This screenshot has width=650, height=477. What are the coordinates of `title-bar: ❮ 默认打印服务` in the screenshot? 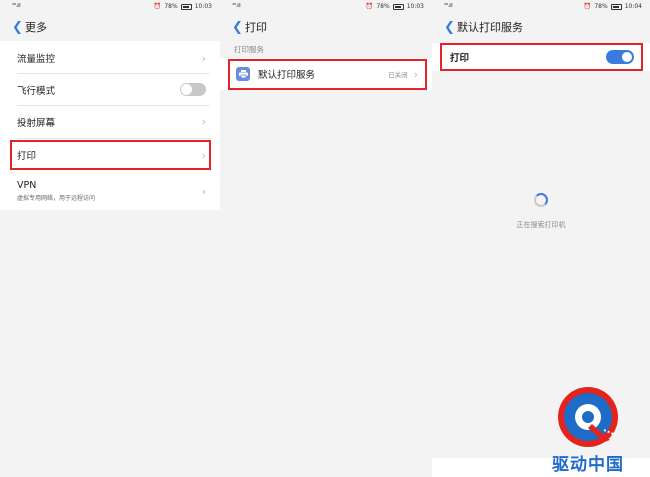 It's located at (541, 27).